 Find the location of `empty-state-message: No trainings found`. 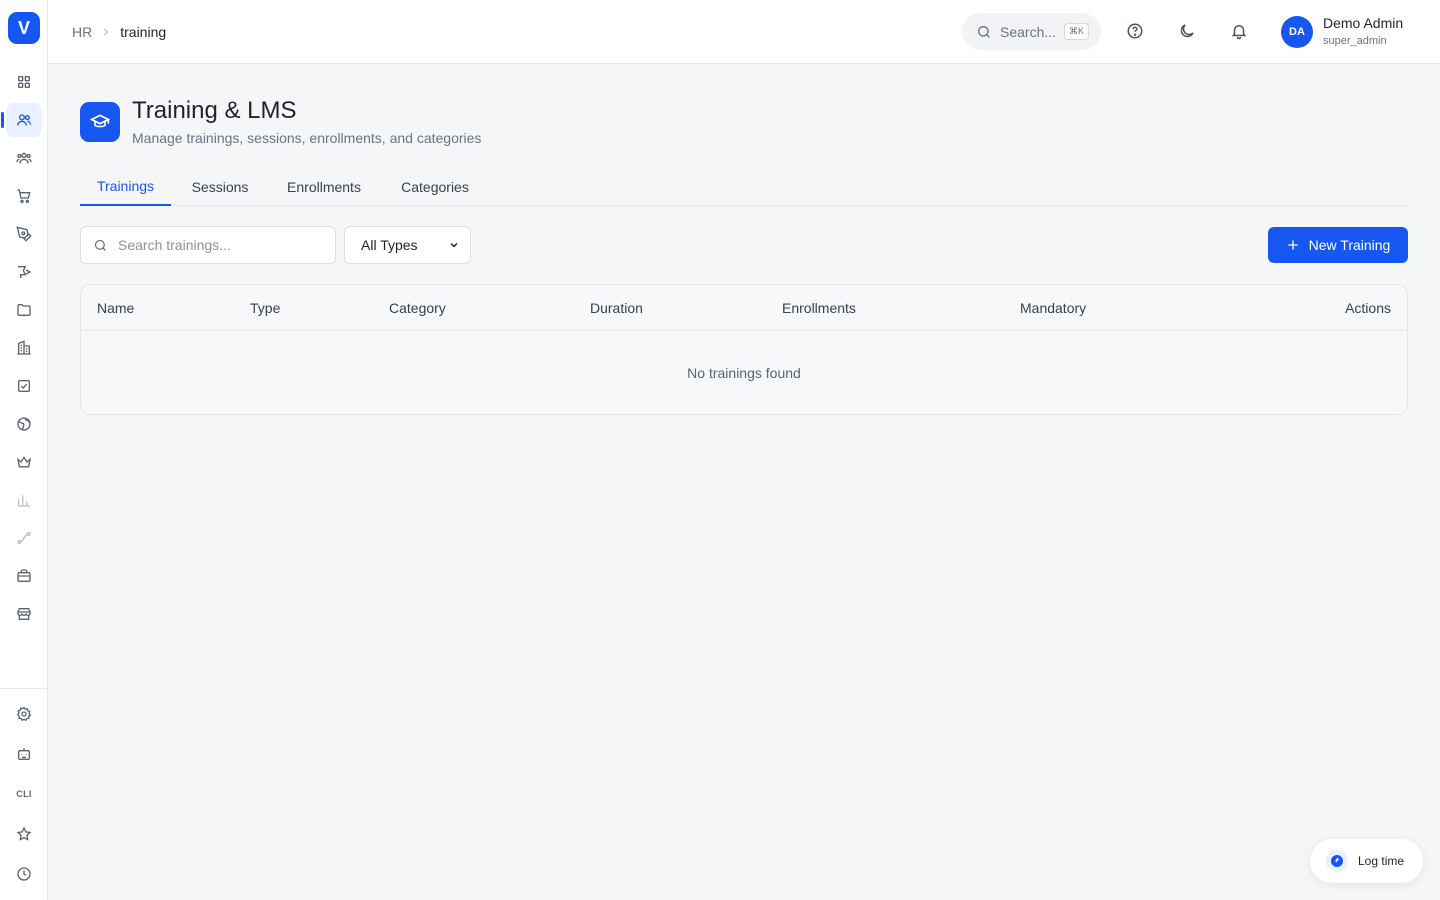

empty-state-message: No trainings found is located at coordinates (744, 373).